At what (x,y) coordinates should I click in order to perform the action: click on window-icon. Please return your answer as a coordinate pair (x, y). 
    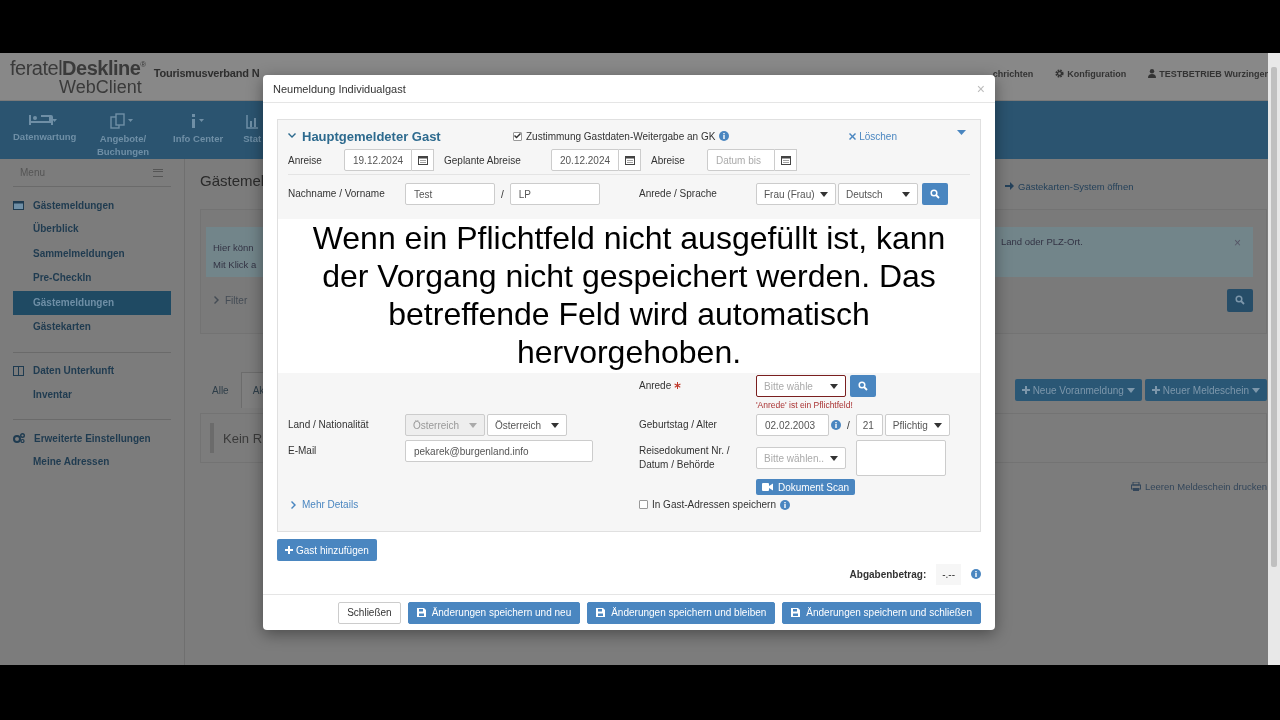
    Looking at the image, I should click on (18, 205).